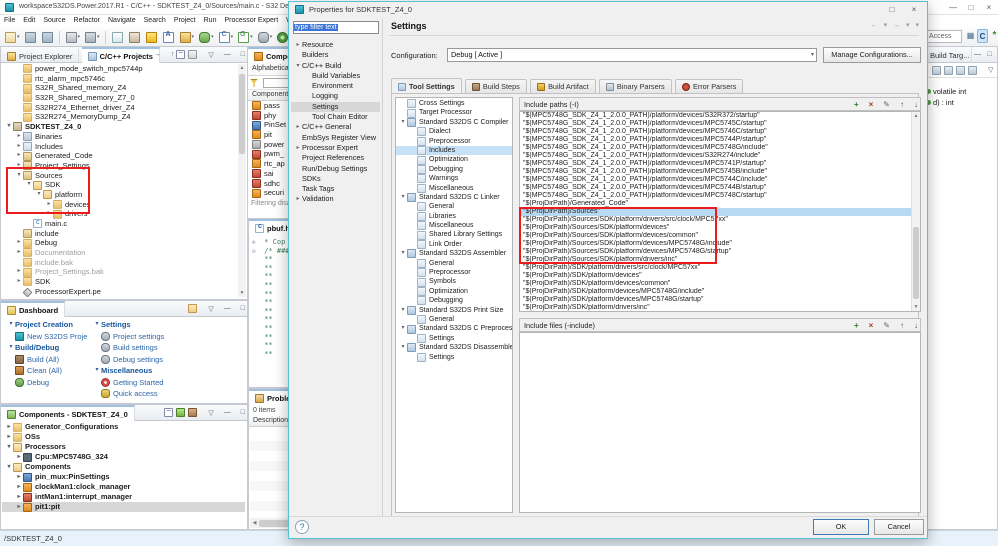 This screenshot has width=998, height=546. What do you see at coordinates (993, 36) in the screenshot?
I see `processor-expert-perspective-button: *` at bounding box center [993, 36].